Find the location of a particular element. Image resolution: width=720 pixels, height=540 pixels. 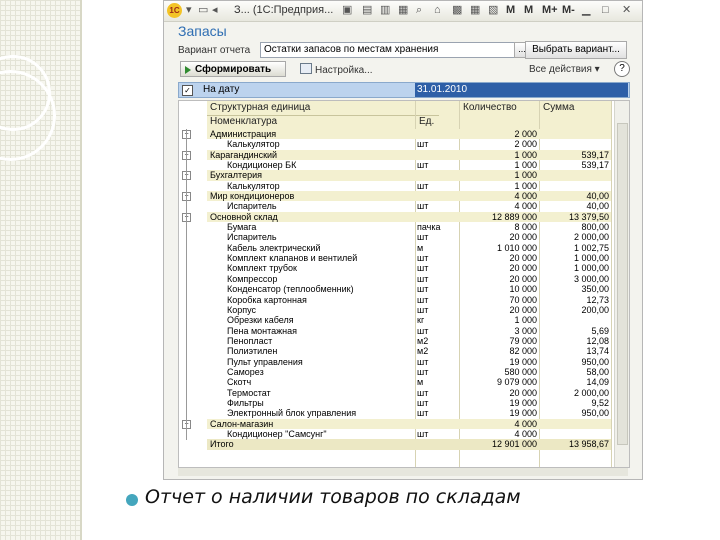

memory-button-4: M- is located at coordinates (568, 10).